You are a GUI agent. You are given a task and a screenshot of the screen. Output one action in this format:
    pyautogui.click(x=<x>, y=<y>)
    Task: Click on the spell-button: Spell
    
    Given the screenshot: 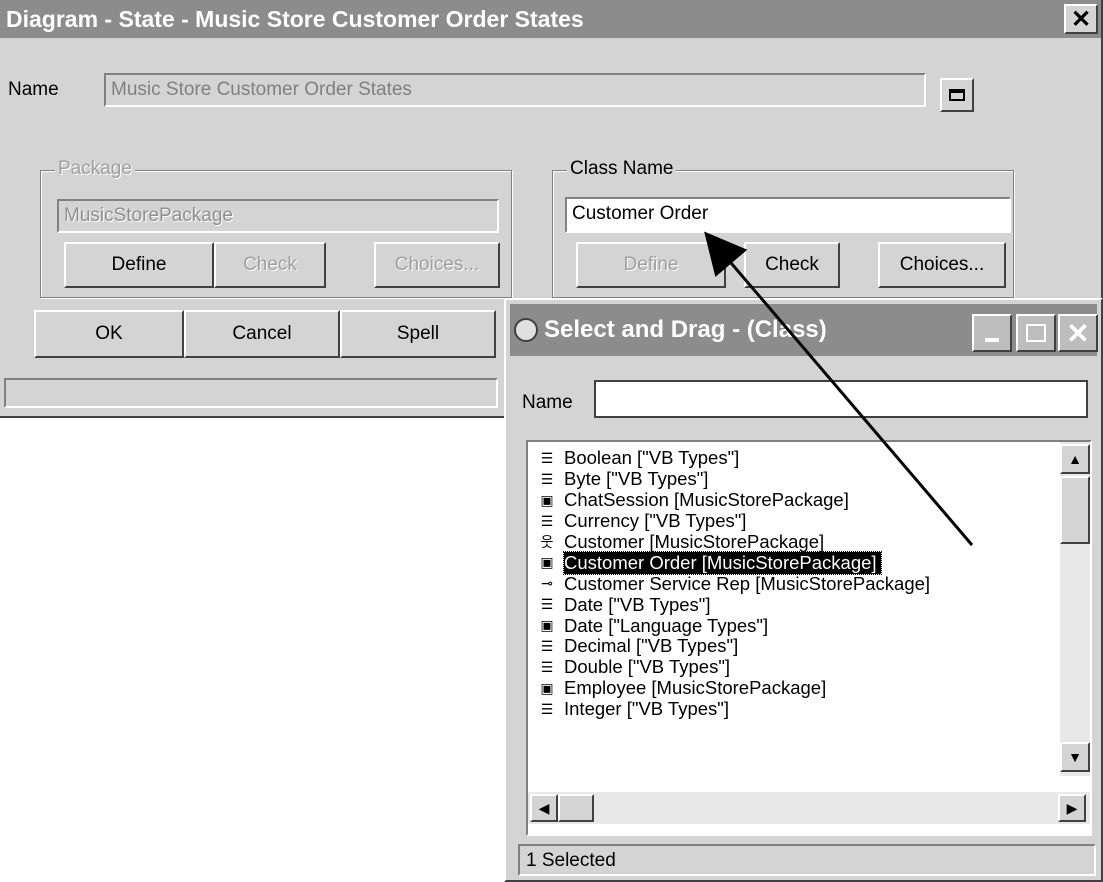 What is the action you would take?
    pyautogui.click(x=418, y=334)
    